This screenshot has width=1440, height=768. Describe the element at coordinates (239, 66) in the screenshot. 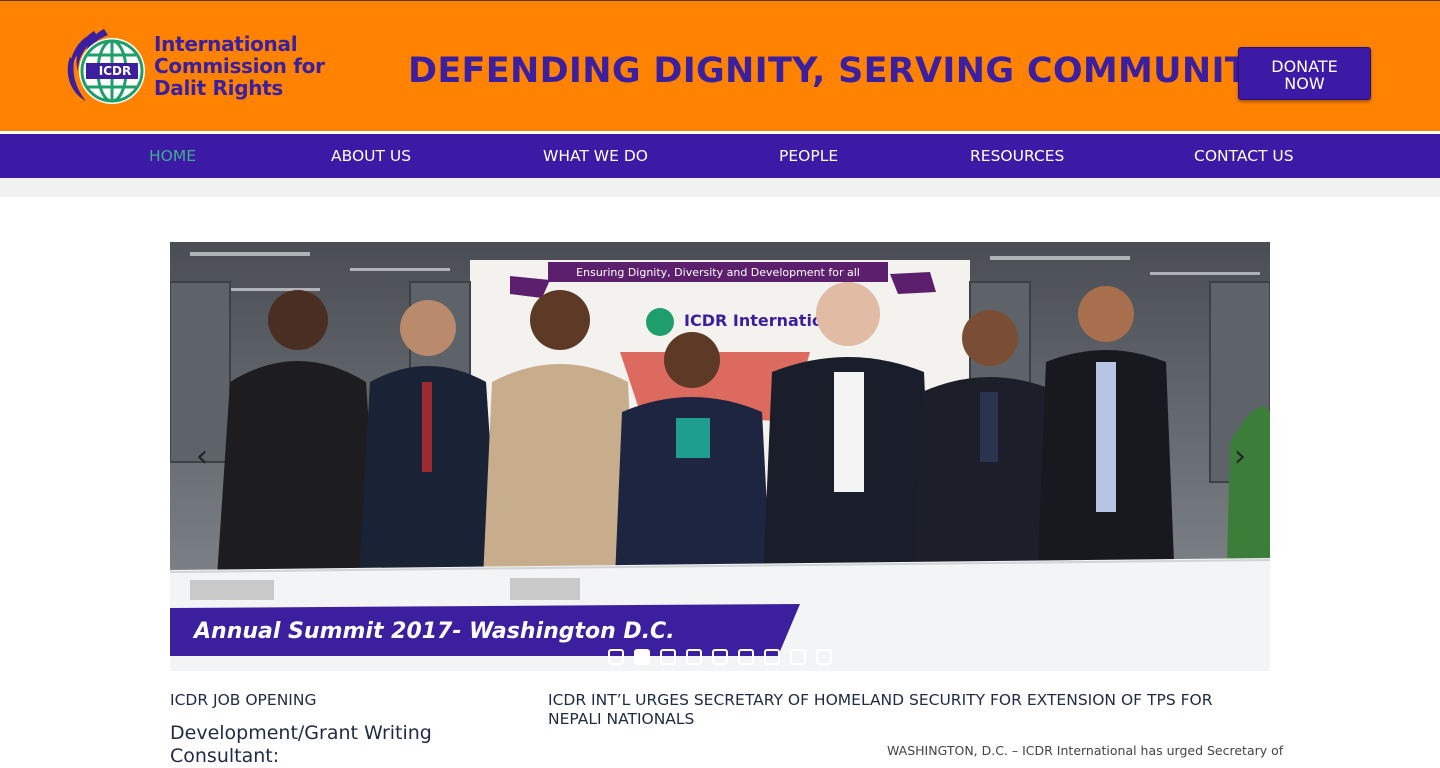

I see `logo-name-line-2: Commission for` at that location.